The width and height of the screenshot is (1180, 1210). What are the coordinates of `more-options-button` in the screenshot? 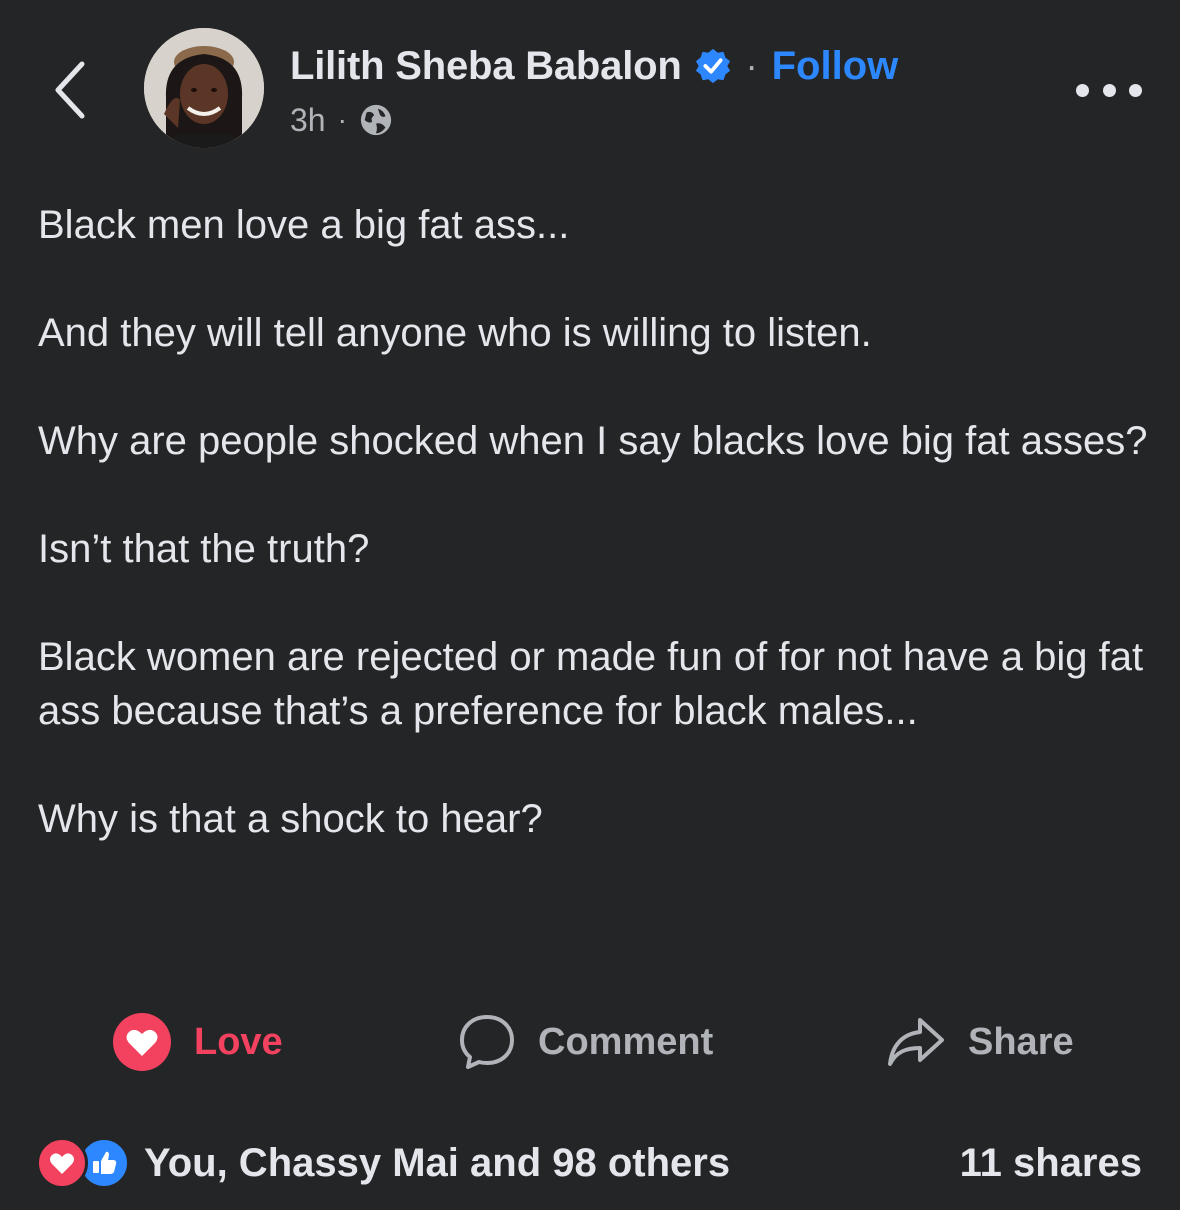 It's located at (1109, 90).